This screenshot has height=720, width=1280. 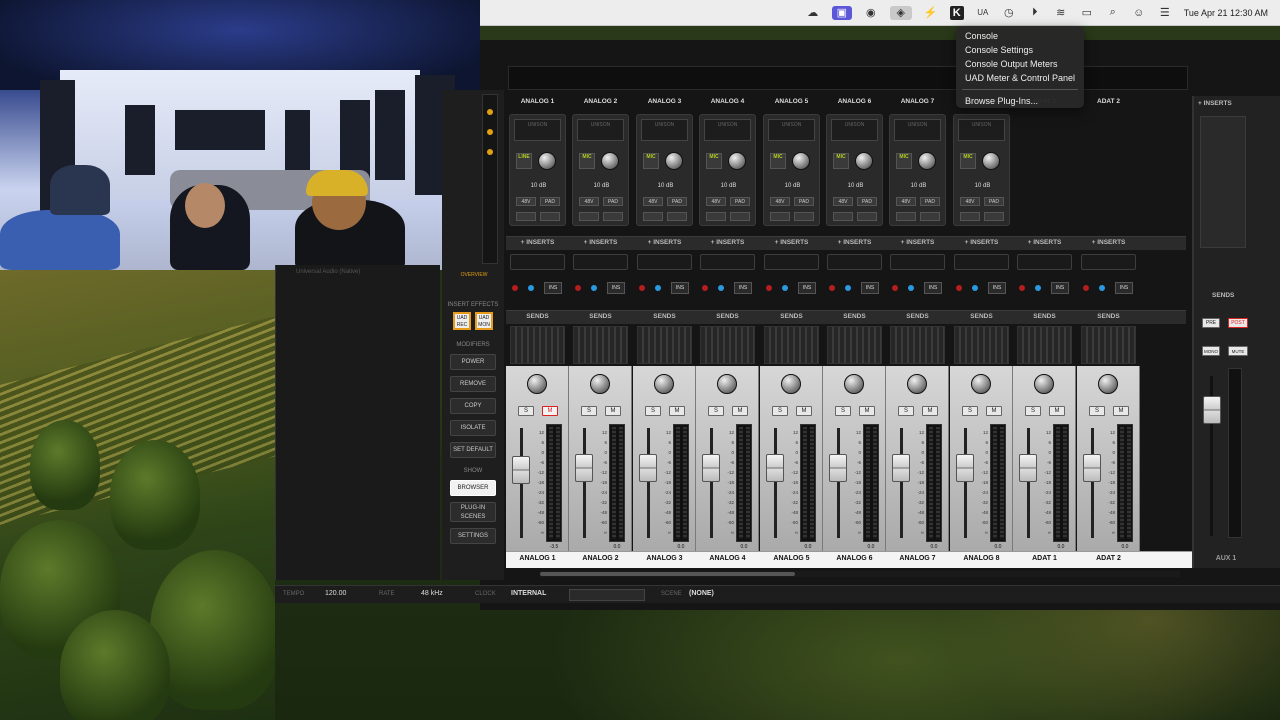 I want to click on channel-header: ANALOG 1, so click(x=537, y=104).